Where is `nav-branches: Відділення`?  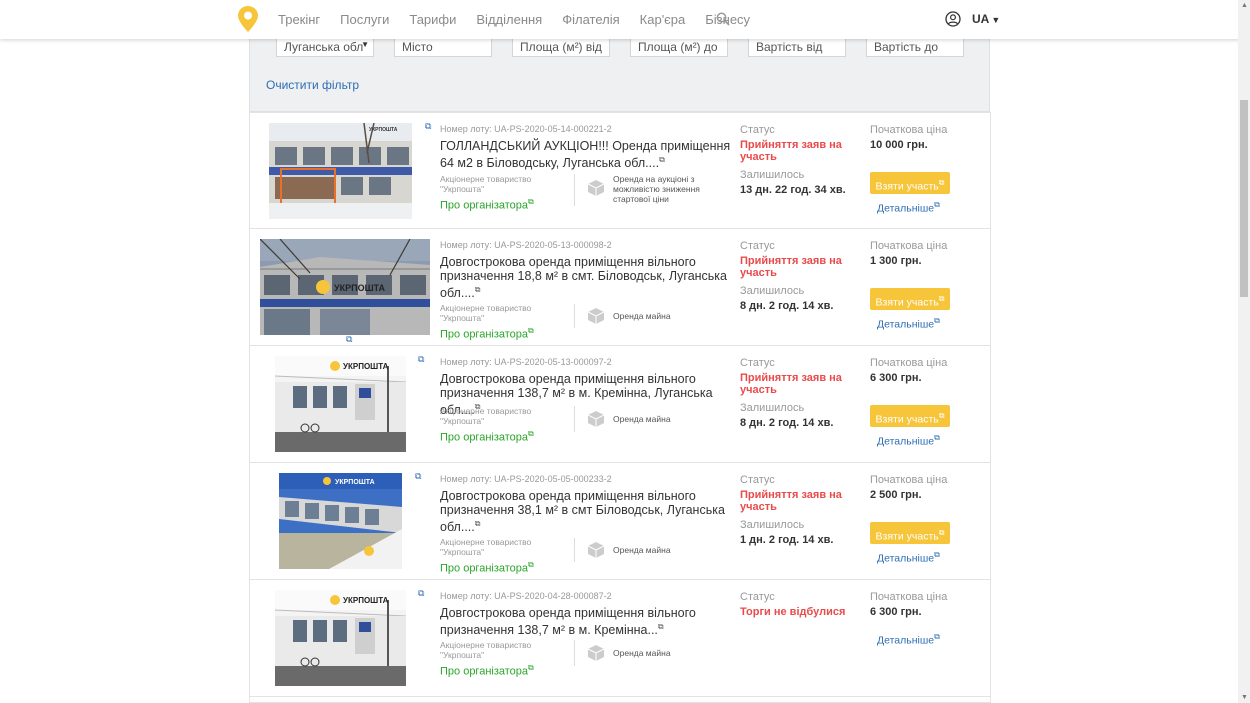 nav-branches: Відділення is located at coordinates (509, 19).